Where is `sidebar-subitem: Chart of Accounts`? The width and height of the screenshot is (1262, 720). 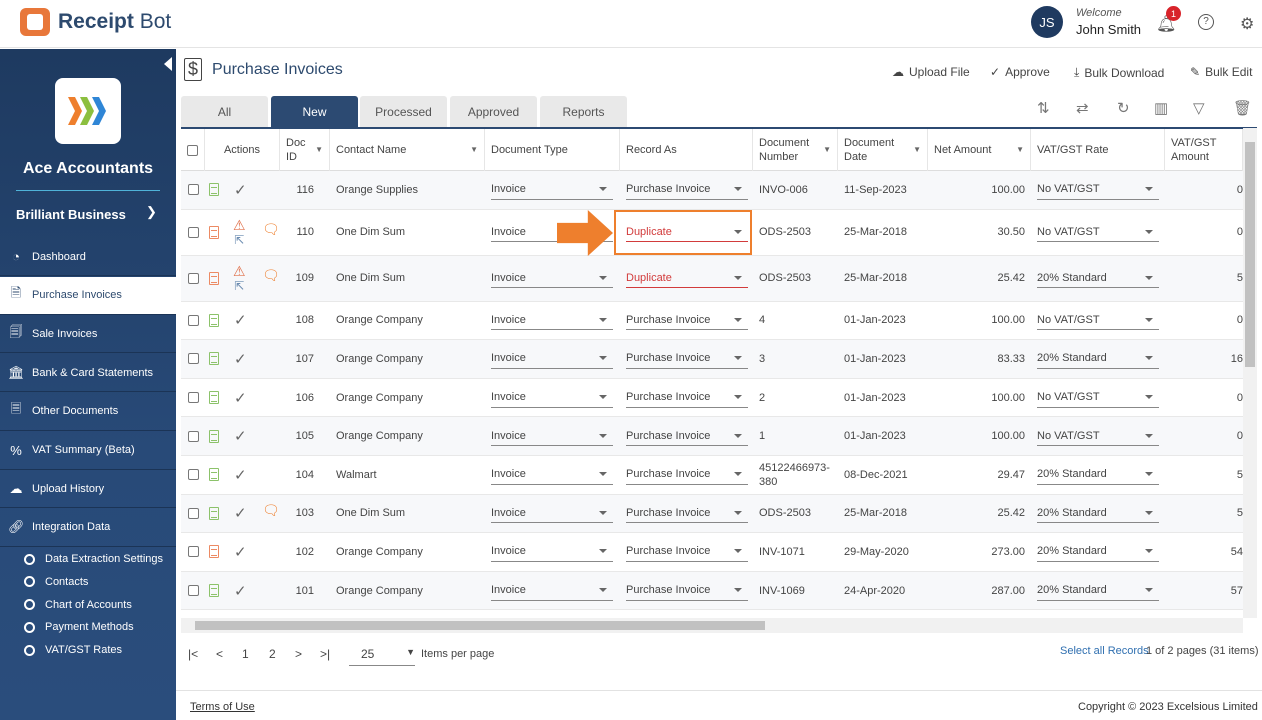 sidebar-subitem: Chart of Accounts is located at coordinates (78, 605).